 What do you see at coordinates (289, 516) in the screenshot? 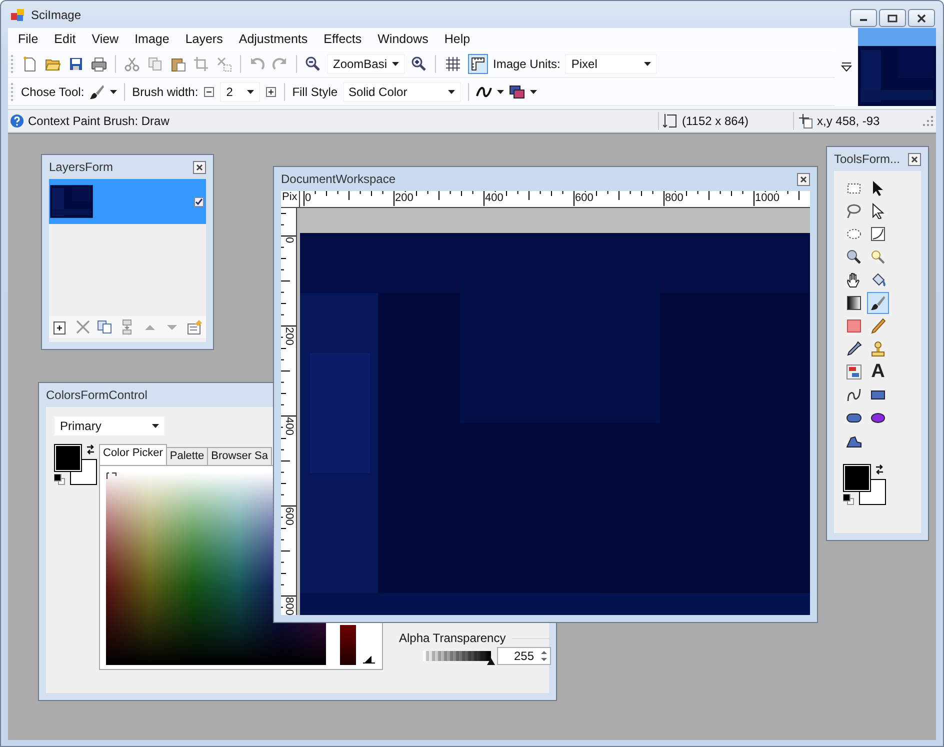
I see `ruler-label: 600` at bounding box center [289, 516].